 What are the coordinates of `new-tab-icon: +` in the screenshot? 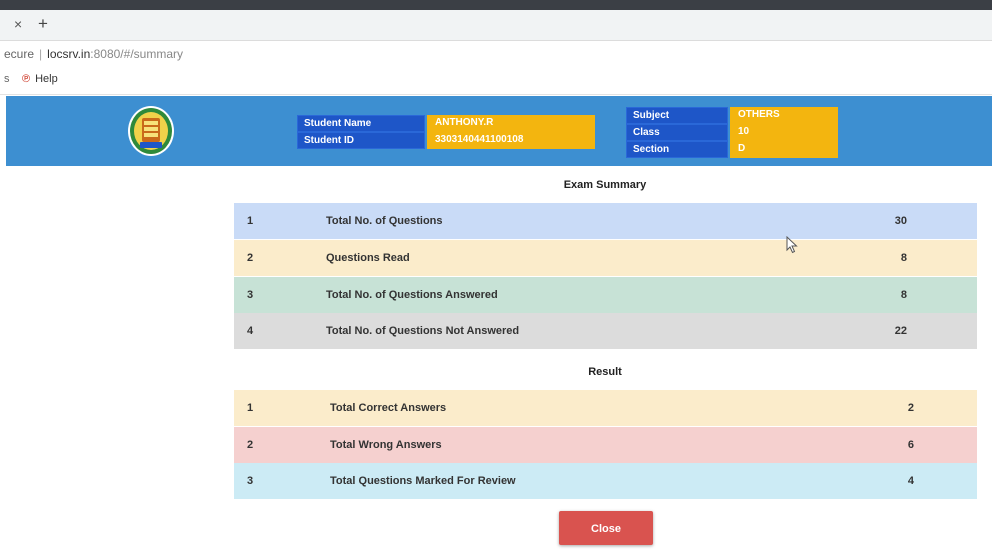 It's located at (43, 23).